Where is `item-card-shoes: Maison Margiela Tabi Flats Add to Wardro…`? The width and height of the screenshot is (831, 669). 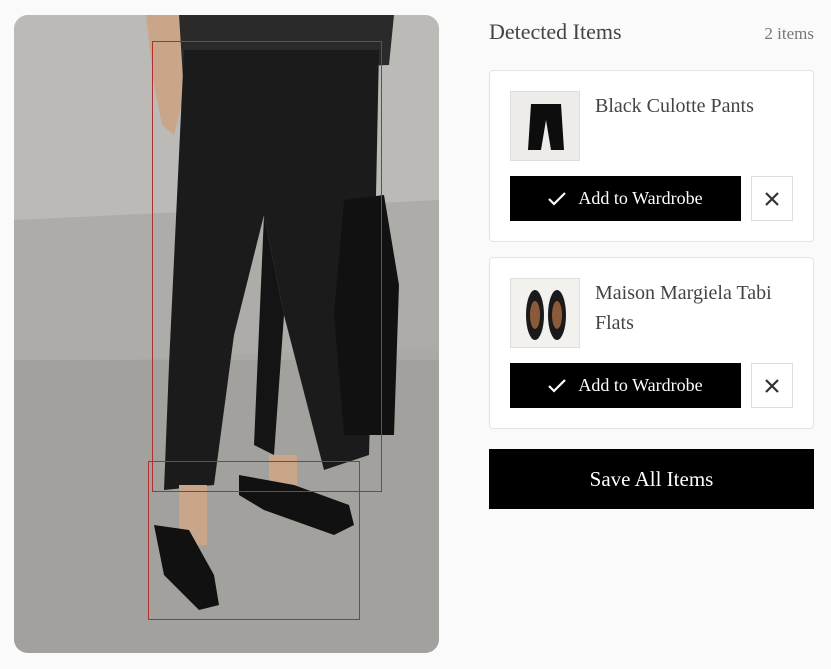 item-card-shoes: Maison Margiela Tabi Flats Add to Wardro… is located at coordinates (651, 343).